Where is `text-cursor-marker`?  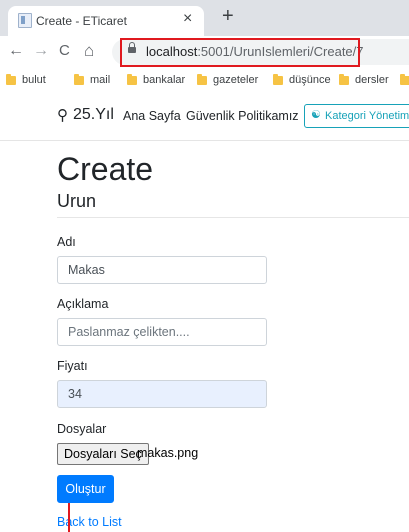
text-cursor-marker is located at coordinates (69, 517).